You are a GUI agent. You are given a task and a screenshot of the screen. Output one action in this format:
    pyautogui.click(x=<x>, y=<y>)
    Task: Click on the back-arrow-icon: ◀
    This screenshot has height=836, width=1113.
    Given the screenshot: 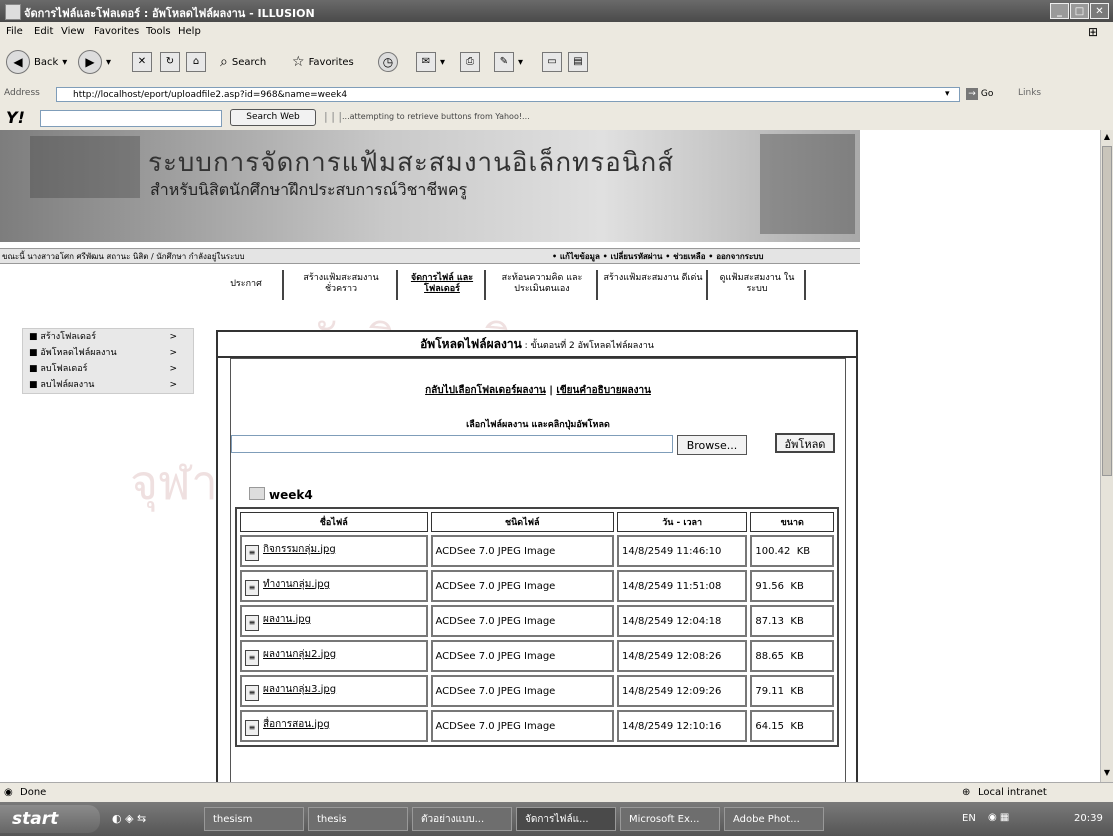 What is the action you would take?
    pyautogui.click(x=18, y=62)
    